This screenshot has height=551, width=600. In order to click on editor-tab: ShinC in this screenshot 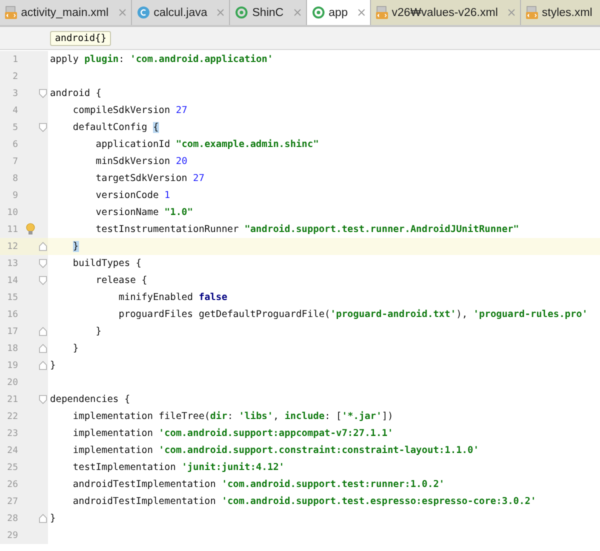, I will do `click(268, 12)`.